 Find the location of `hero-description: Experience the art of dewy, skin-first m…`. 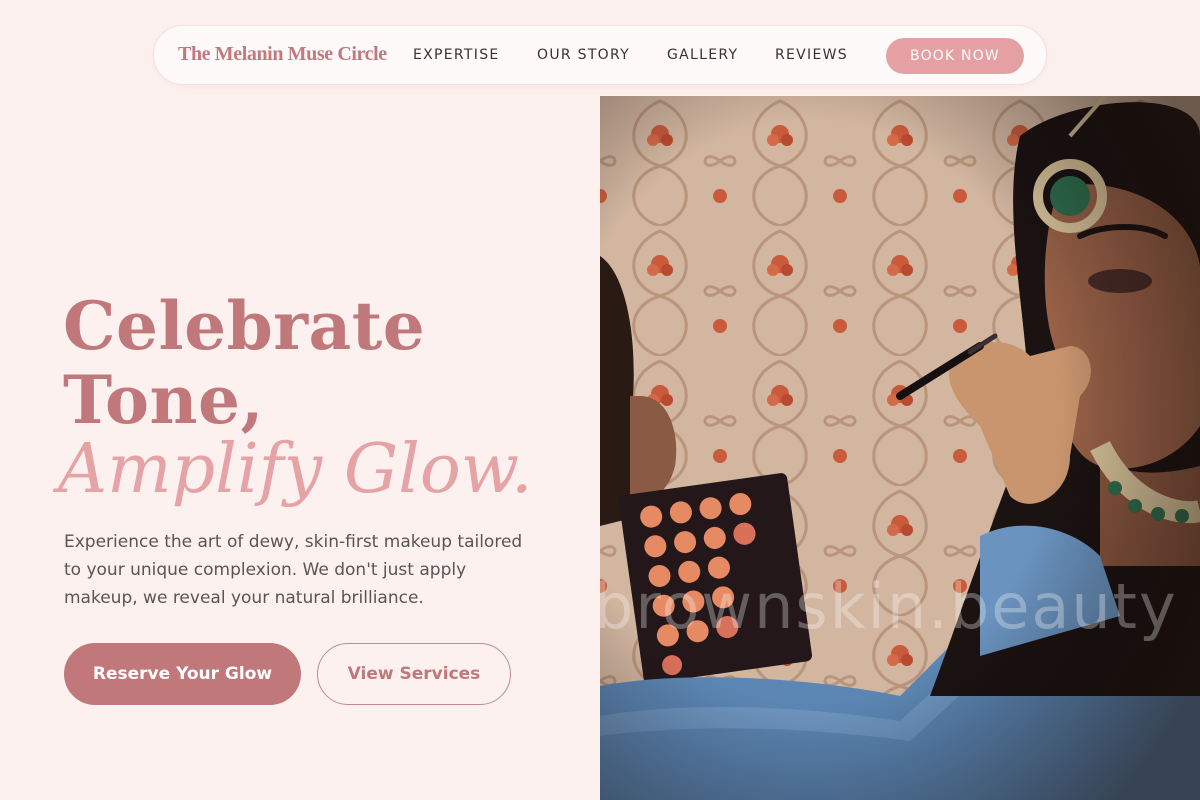

hero-description: Experience the art of dewy, skin-first m… is located at coordinates (293, 570).